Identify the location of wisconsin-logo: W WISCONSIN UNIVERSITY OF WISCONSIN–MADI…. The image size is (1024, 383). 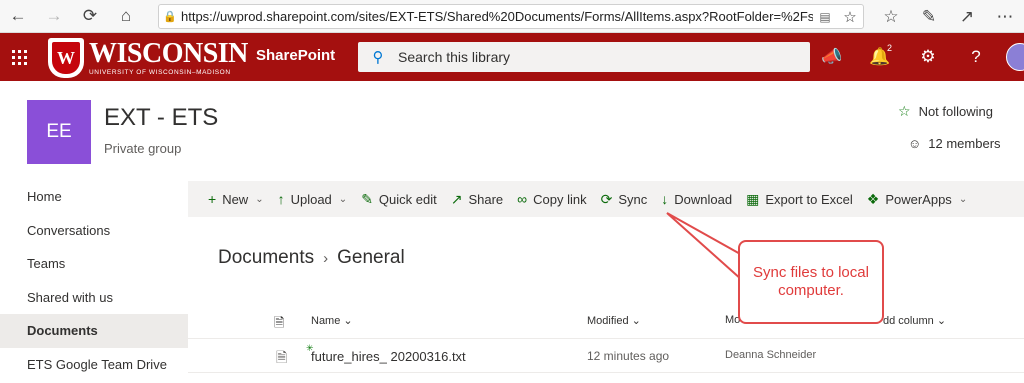
(148, 58).